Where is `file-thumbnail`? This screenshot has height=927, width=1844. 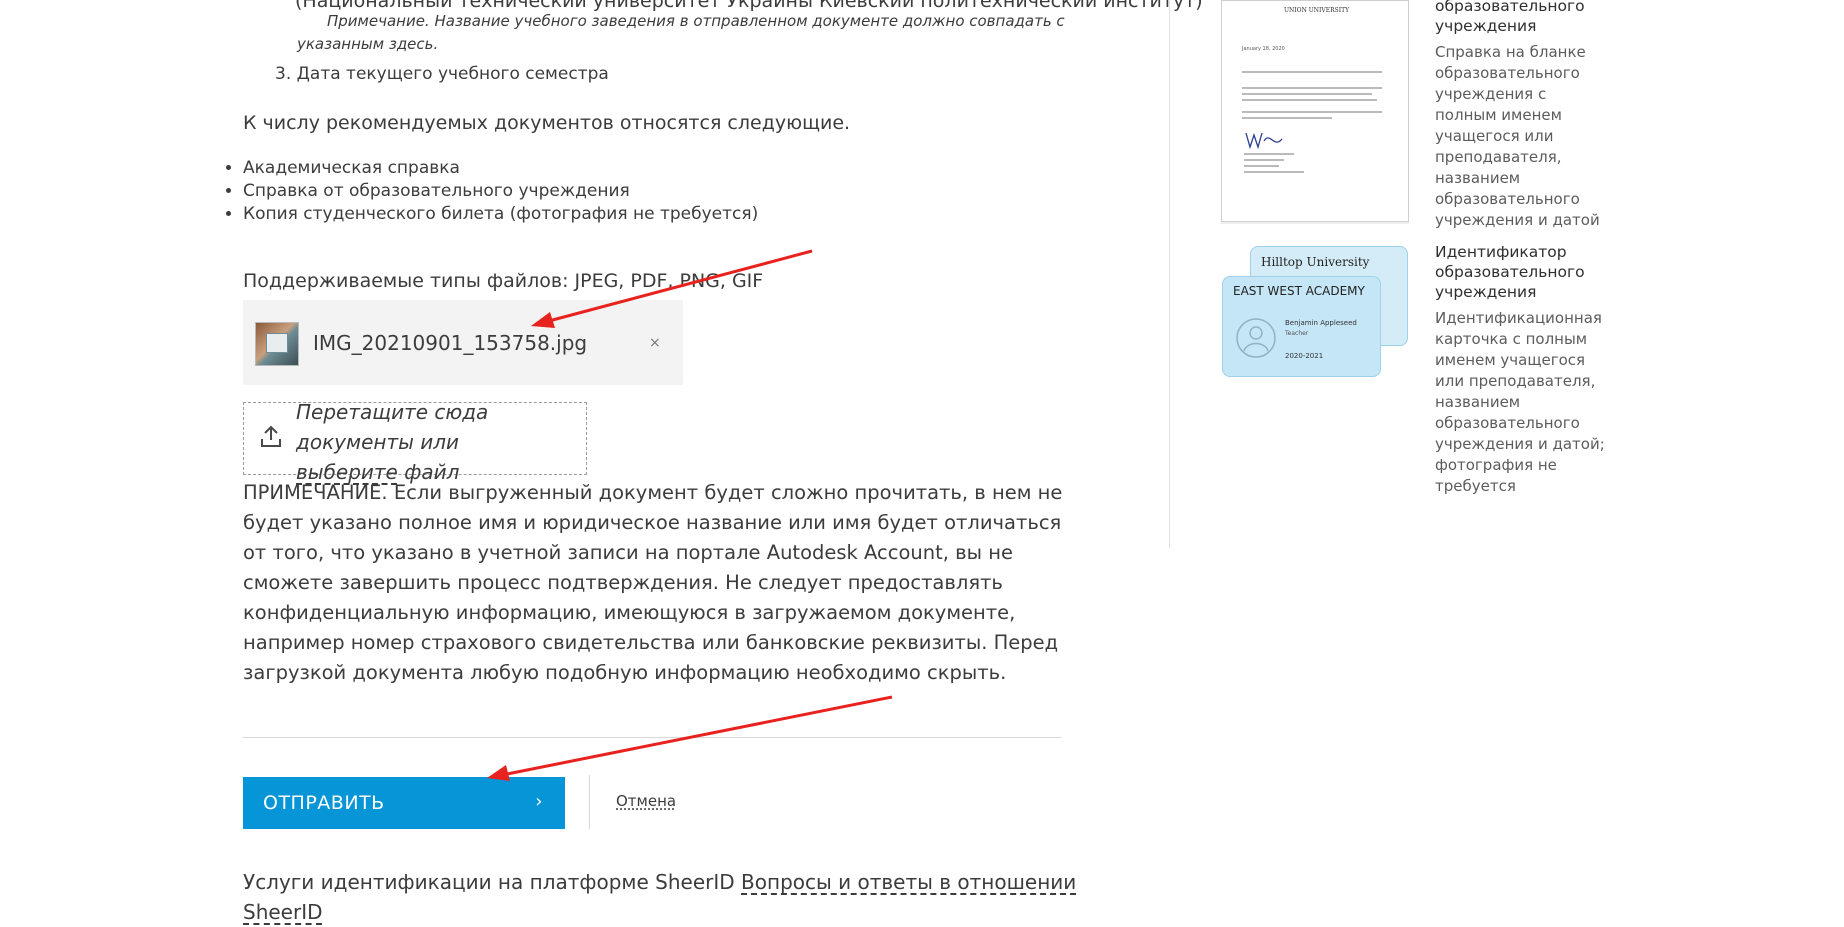
file-thumbnail is located at coordinates (277, 344).